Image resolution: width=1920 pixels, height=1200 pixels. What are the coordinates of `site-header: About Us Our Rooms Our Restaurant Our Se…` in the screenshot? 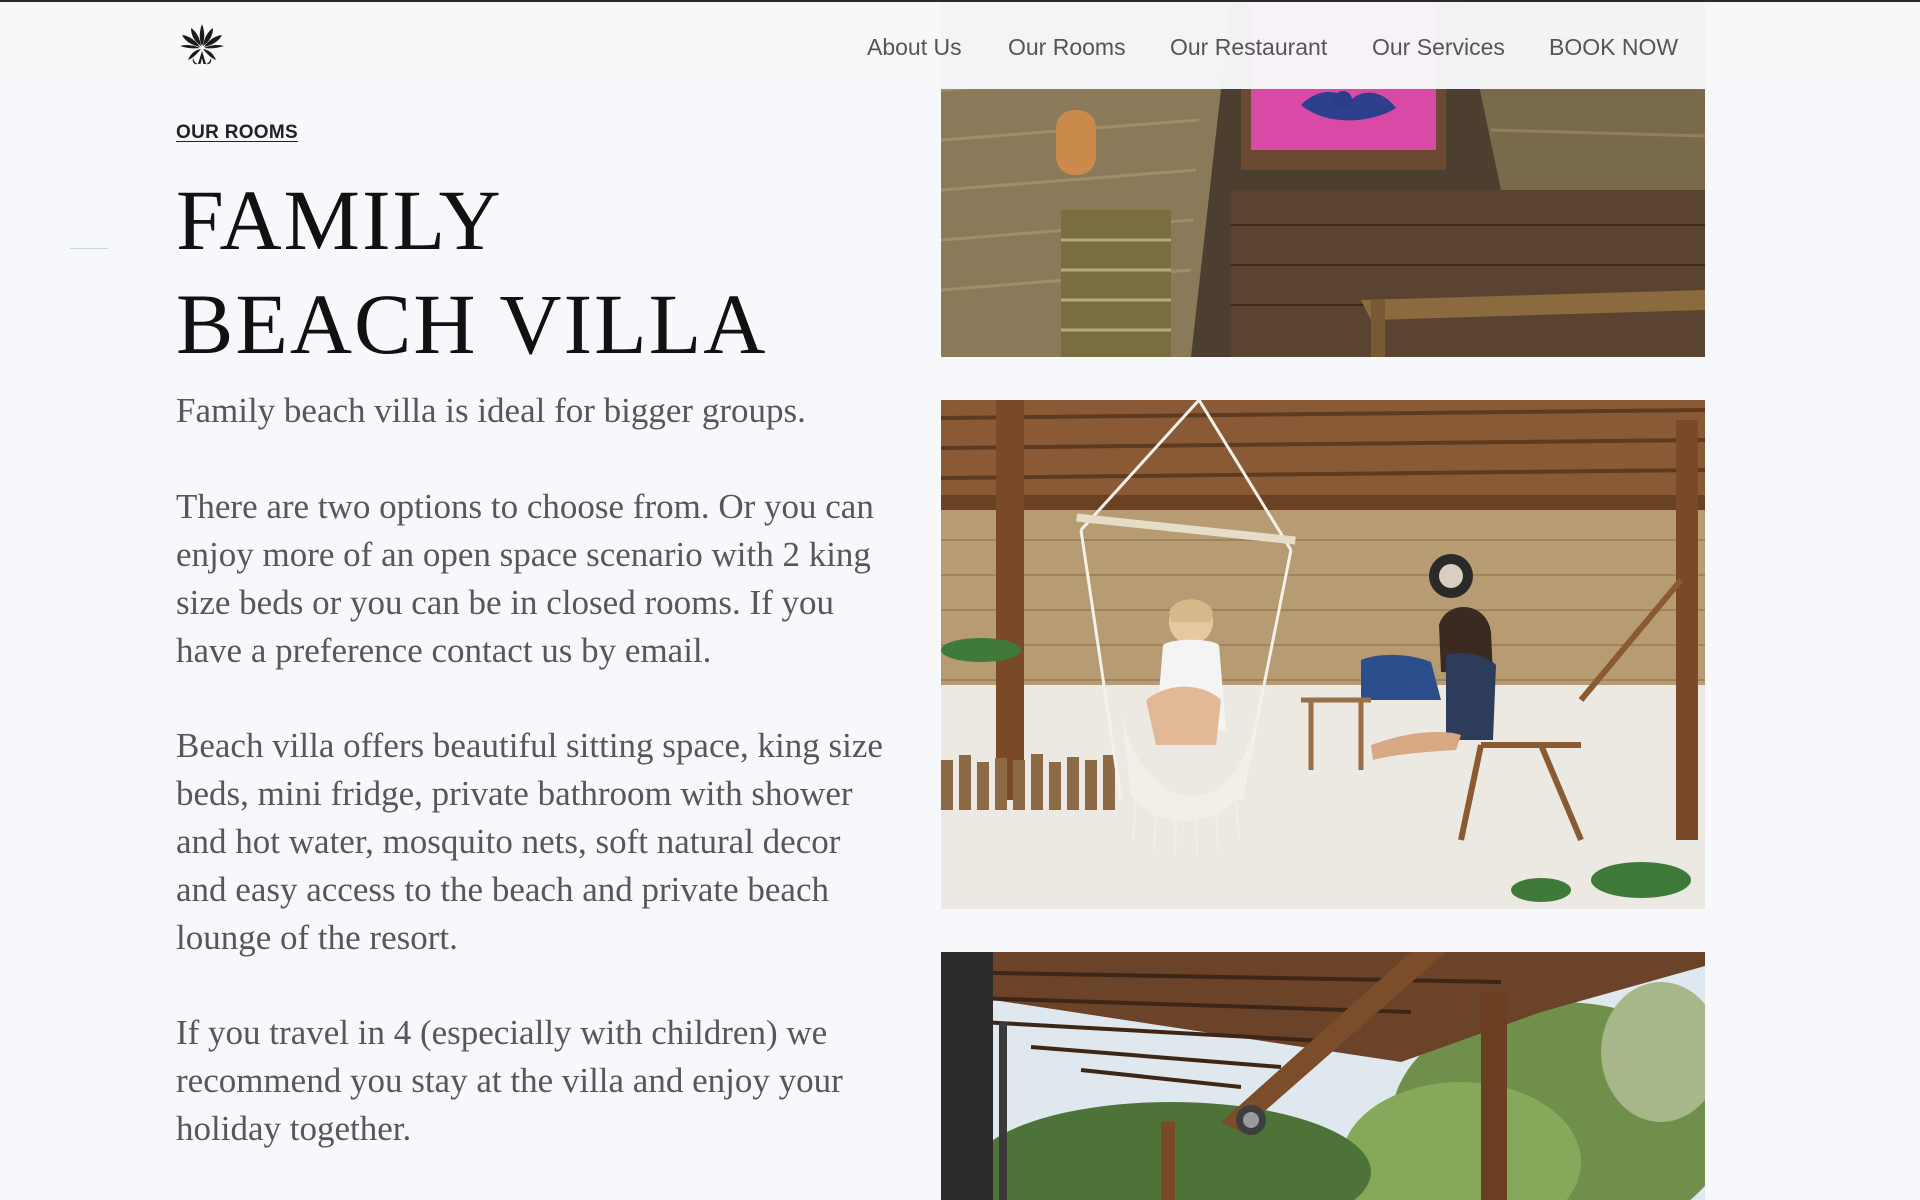 It's located at (960, 44).